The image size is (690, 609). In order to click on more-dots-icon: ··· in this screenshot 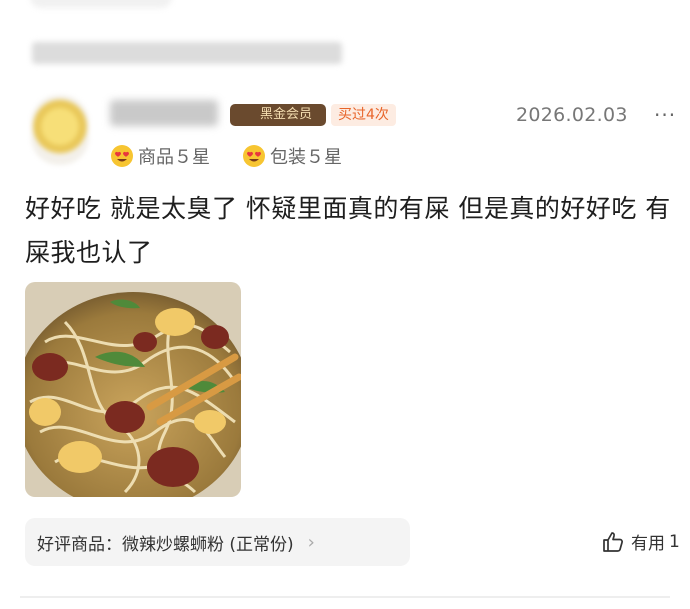, I will do `click(665, 115)`.